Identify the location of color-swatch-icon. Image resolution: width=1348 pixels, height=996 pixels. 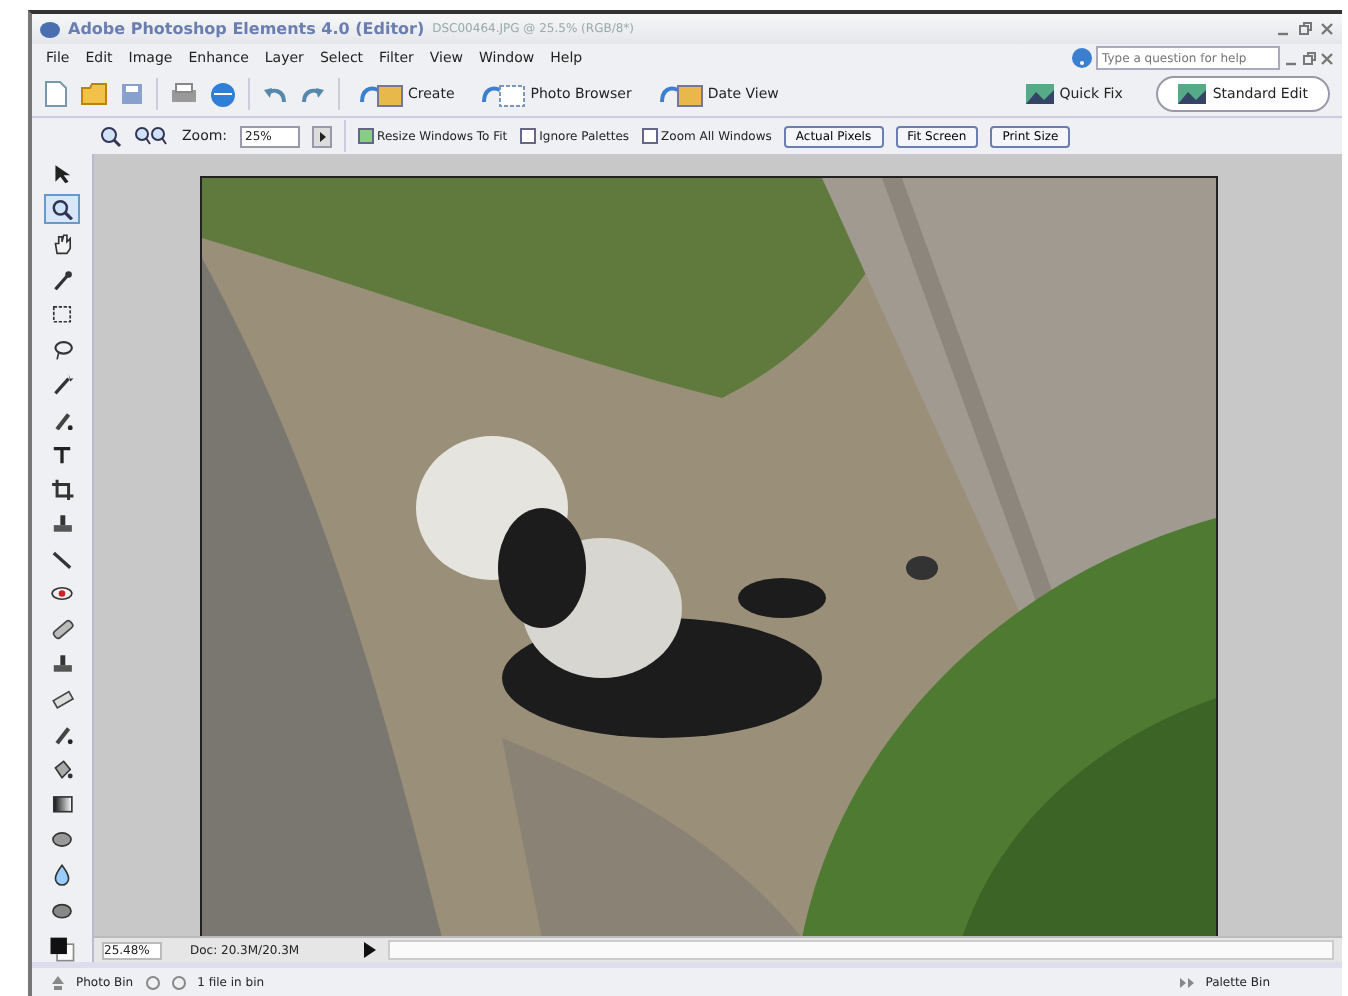
(62, 949).